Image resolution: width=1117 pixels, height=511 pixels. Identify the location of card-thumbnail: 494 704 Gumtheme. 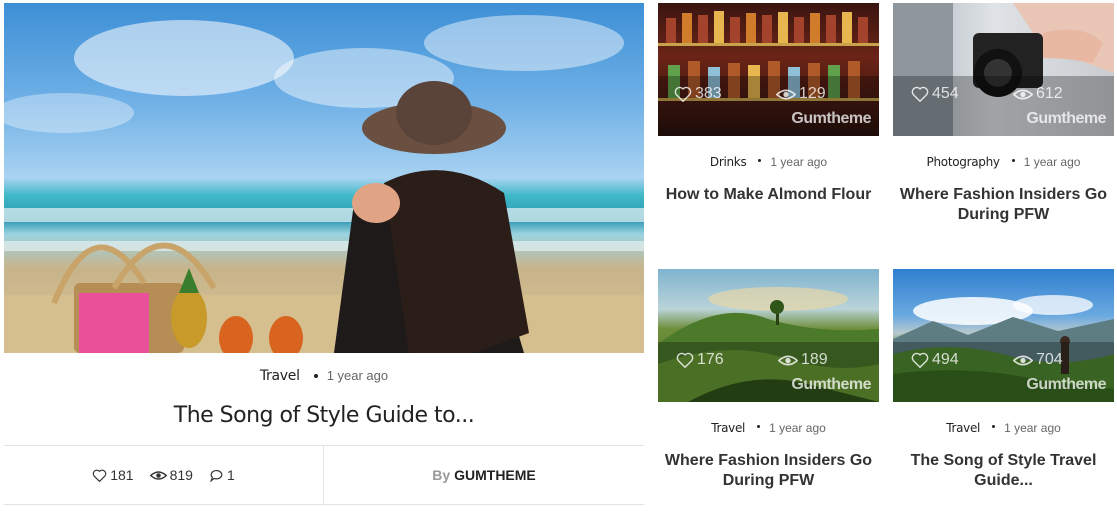
(1003, 335).